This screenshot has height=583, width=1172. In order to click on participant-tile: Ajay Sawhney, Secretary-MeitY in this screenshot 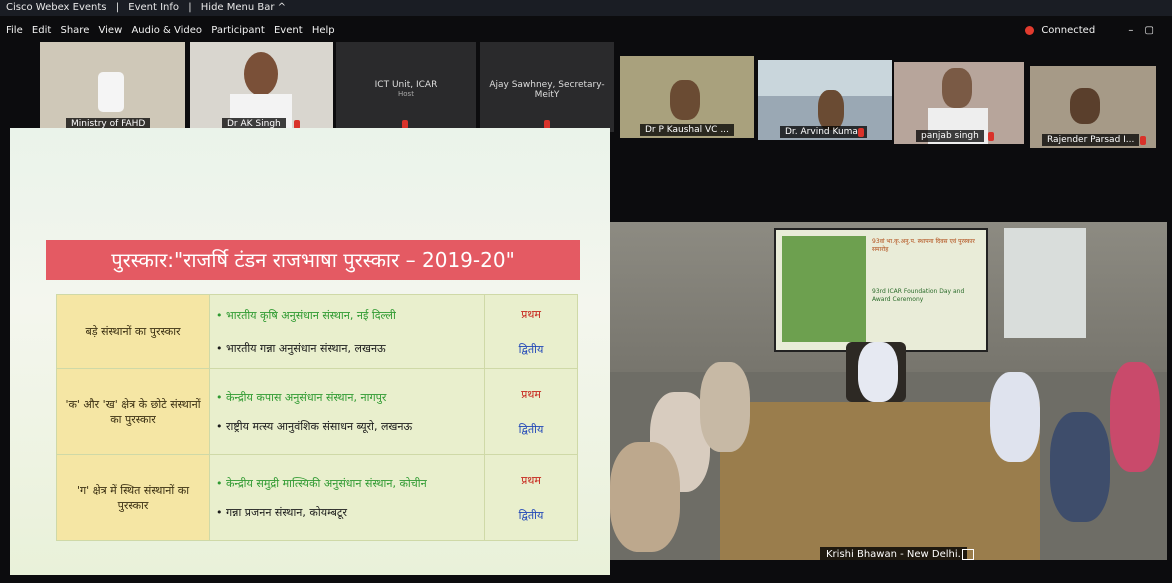, I will do `click(547, 87)`.